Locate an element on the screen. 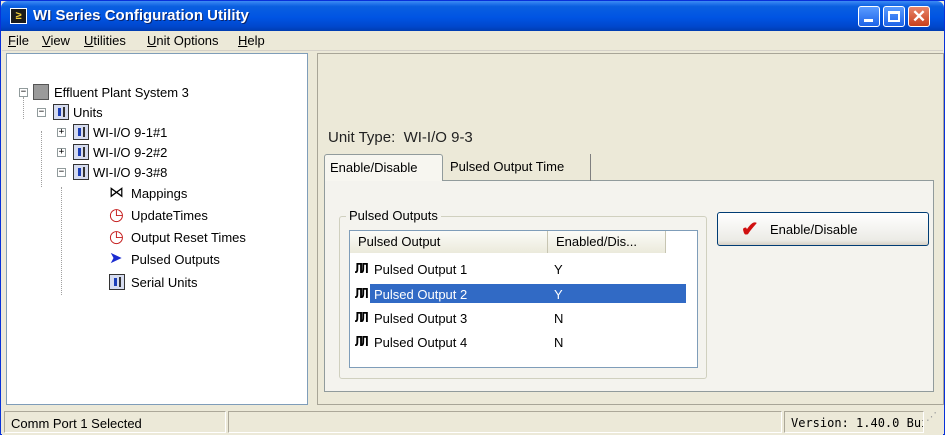  menu-unit-options: Unit Options is located at coordinates (183, 40).